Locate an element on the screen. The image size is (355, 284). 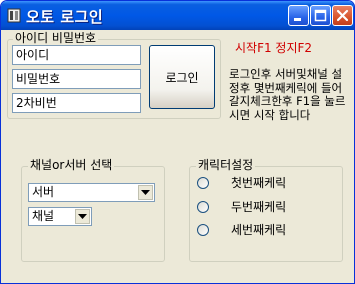
close-button is located at coordinates (342, 15).